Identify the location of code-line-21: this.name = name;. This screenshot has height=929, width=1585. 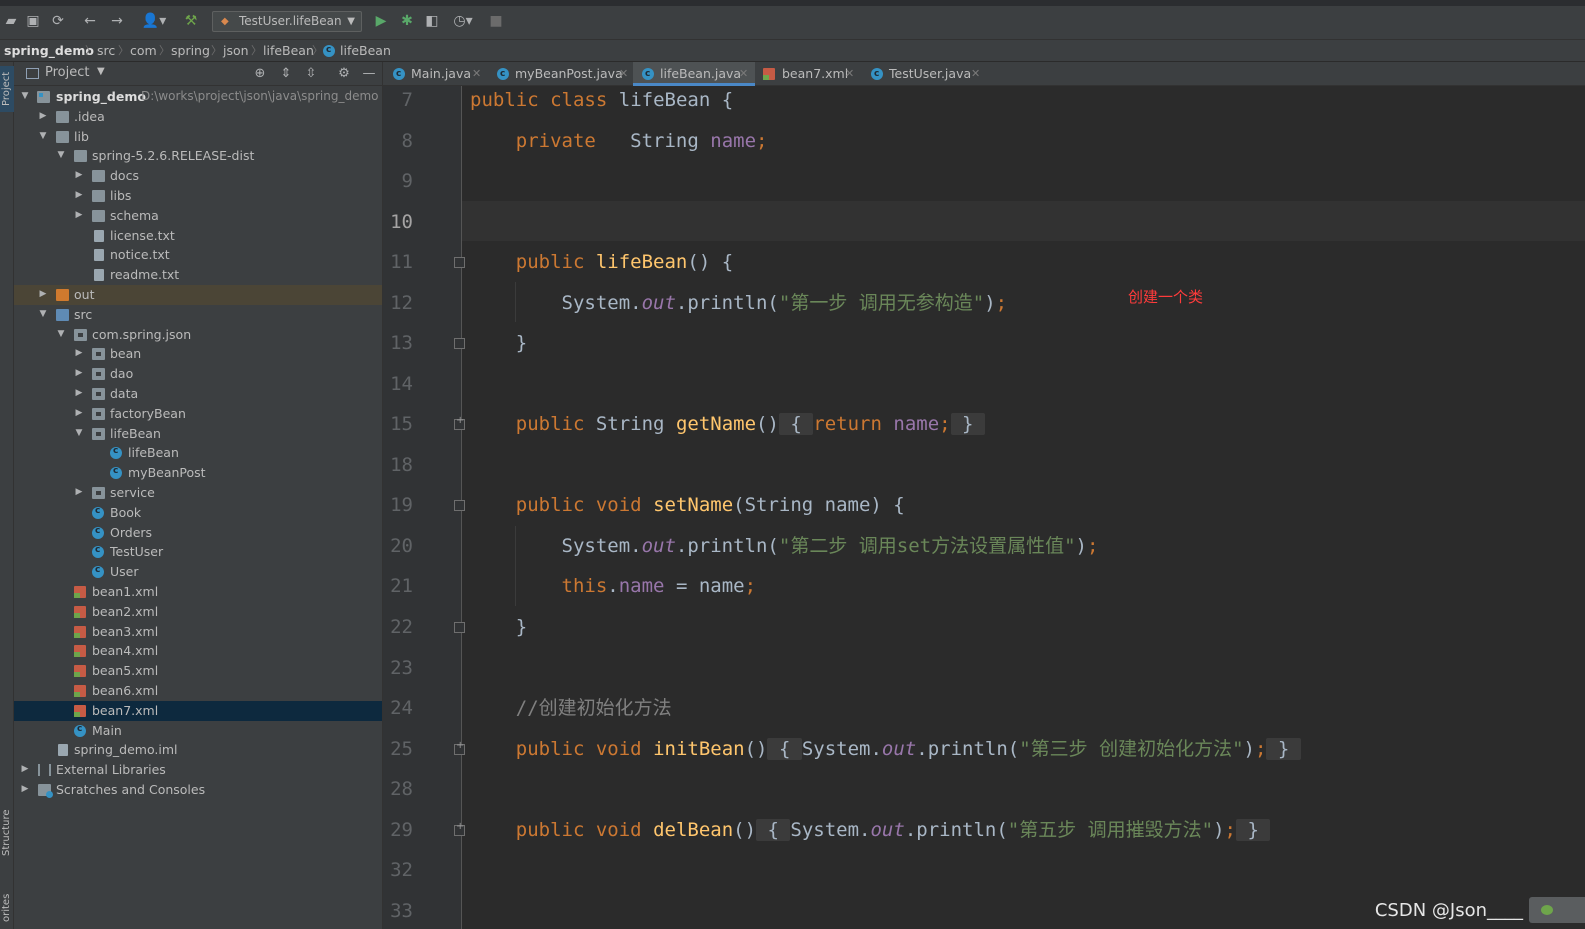
(613, 586).